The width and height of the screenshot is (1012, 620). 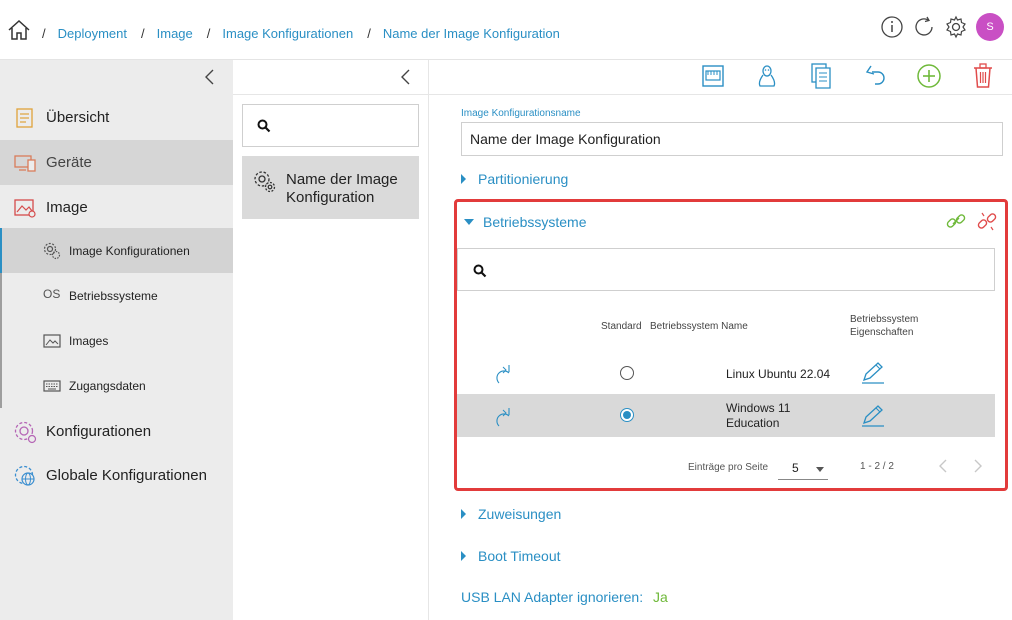 I want to click on pager-per-page-label: Einträge pro Seite, so click(x=728, y=467).